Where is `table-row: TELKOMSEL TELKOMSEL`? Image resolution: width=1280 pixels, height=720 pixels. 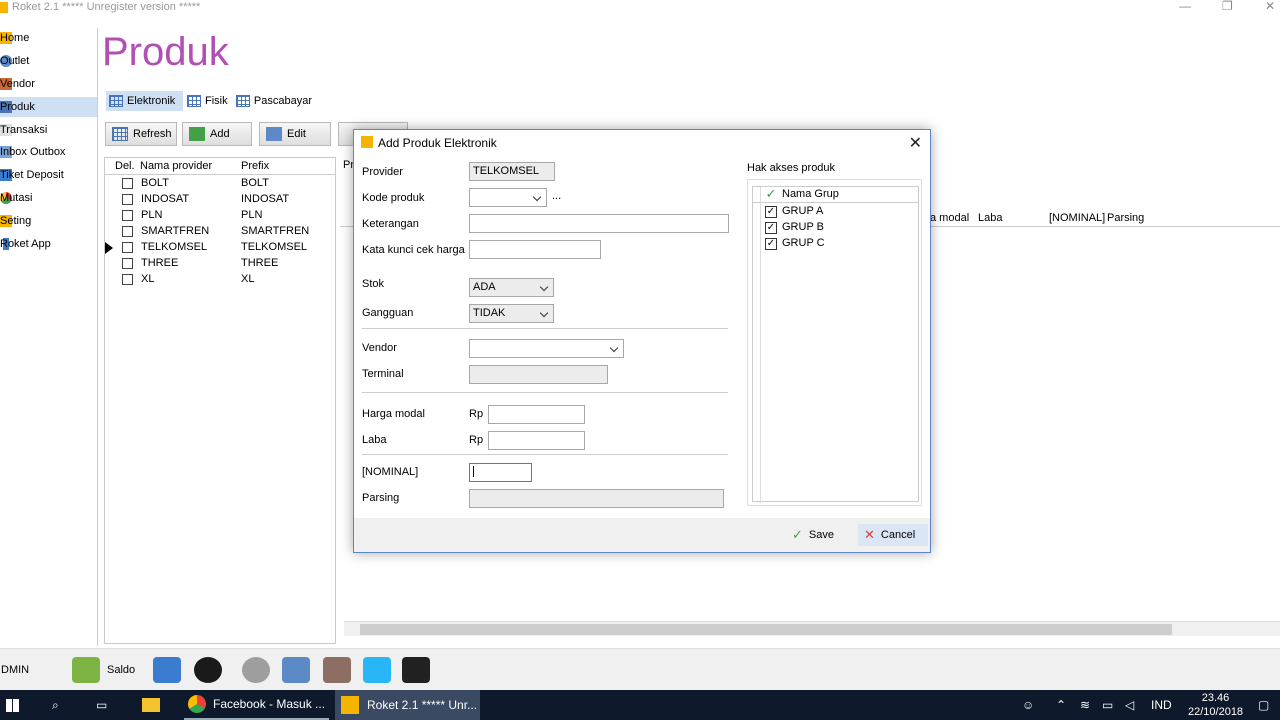 table-row: TELKOMSEL TELKOMSEL is located at coordinates (220, 248).